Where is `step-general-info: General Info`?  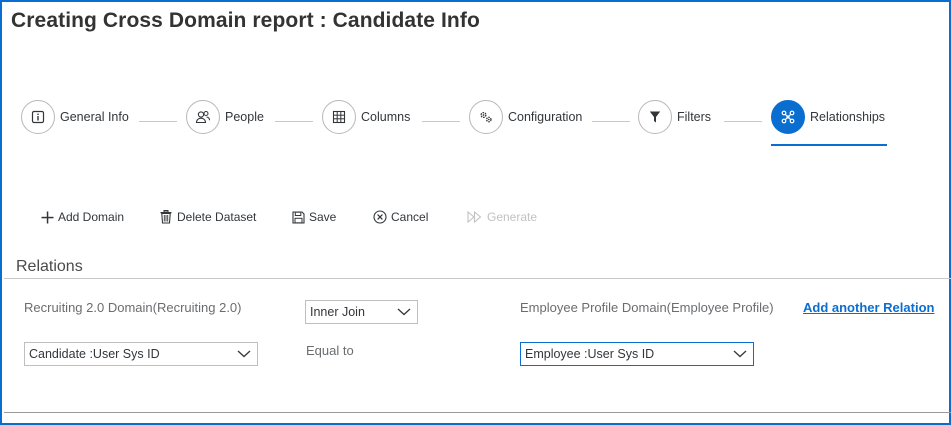 step-general-info: General Info is located at coordinates (75, 117).